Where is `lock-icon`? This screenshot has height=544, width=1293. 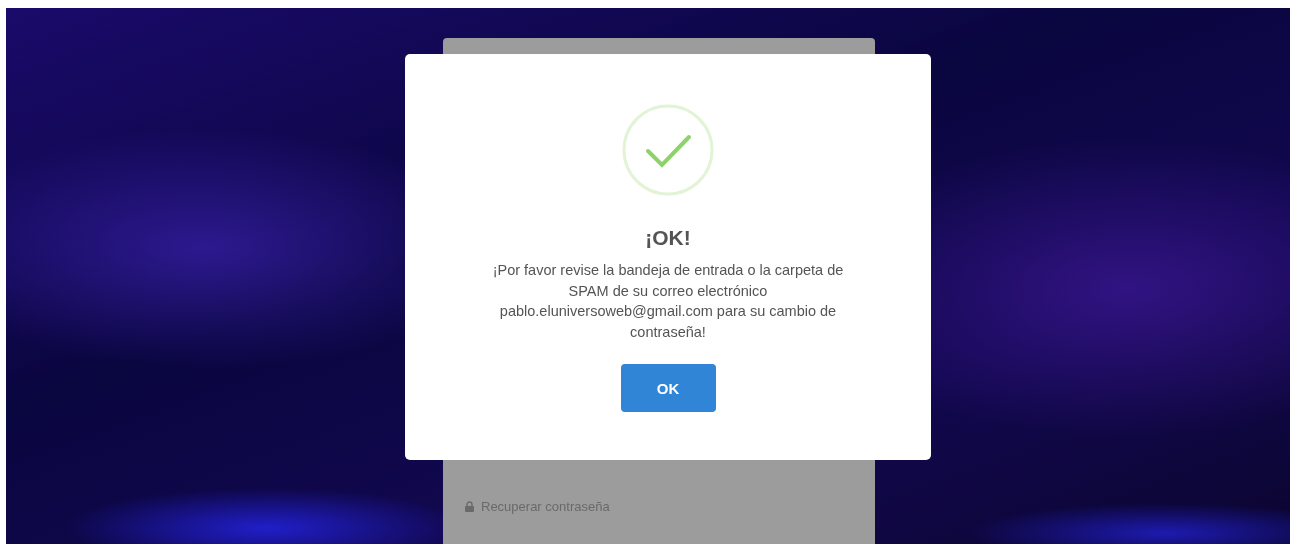 lock-icon is located at coordinates (469, 506).